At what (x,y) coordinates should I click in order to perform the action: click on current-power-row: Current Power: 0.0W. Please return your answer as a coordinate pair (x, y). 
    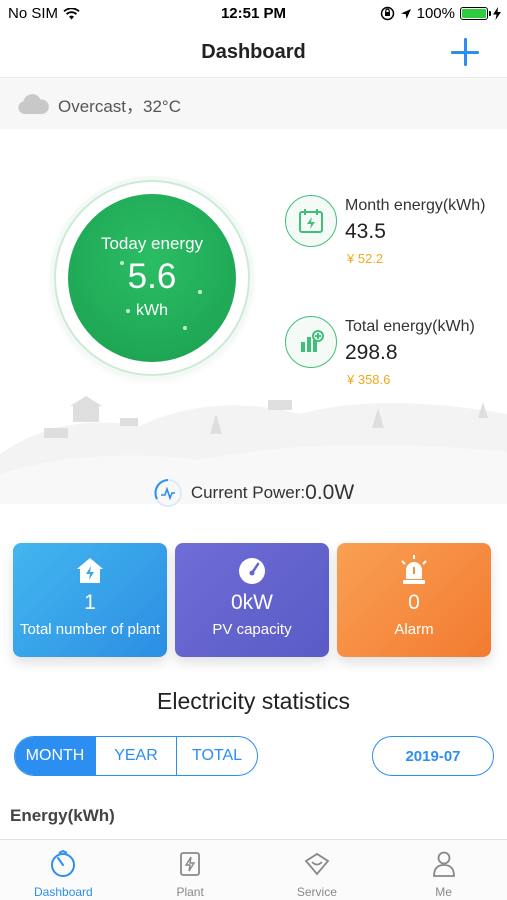
    Looking at the image, I should click on (253, 493).